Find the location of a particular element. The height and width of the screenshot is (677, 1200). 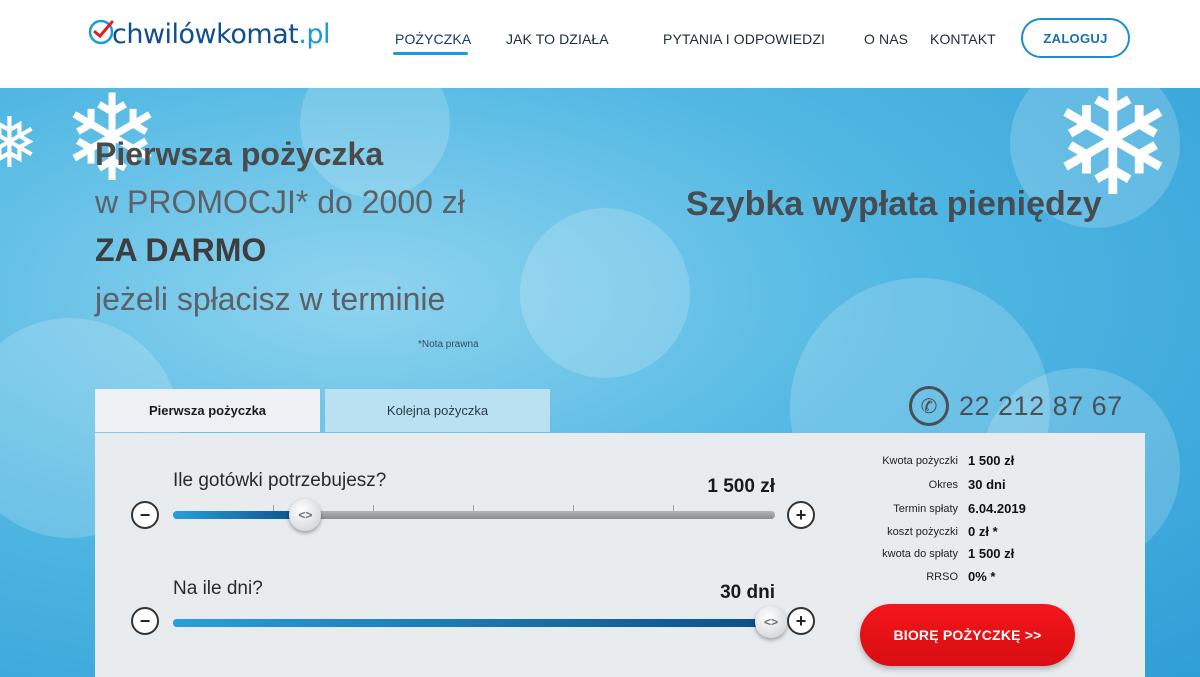

summary-row: Kwota pożyczki 1 500 zł is located at coordinates (970, 462).